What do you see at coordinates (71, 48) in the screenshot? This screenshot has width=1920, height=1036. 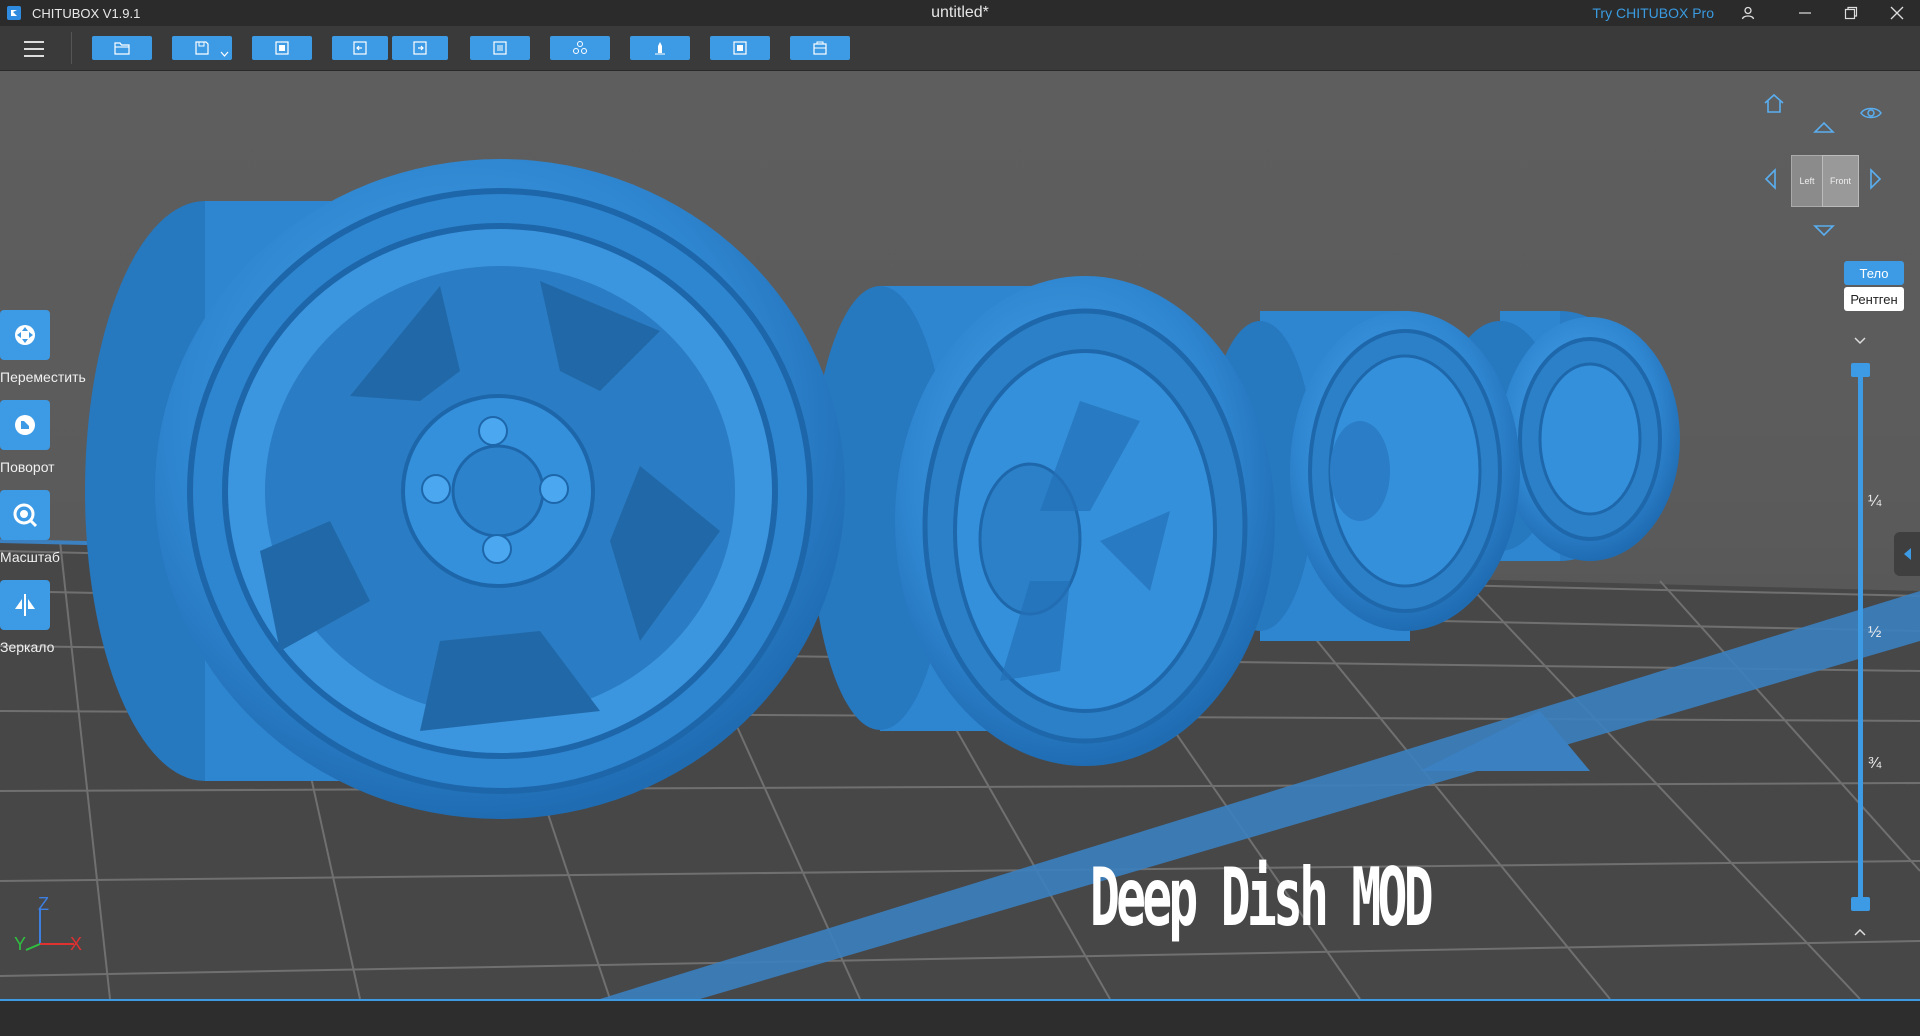 I see `toolbar-separator` at bounding box center [71, 48].